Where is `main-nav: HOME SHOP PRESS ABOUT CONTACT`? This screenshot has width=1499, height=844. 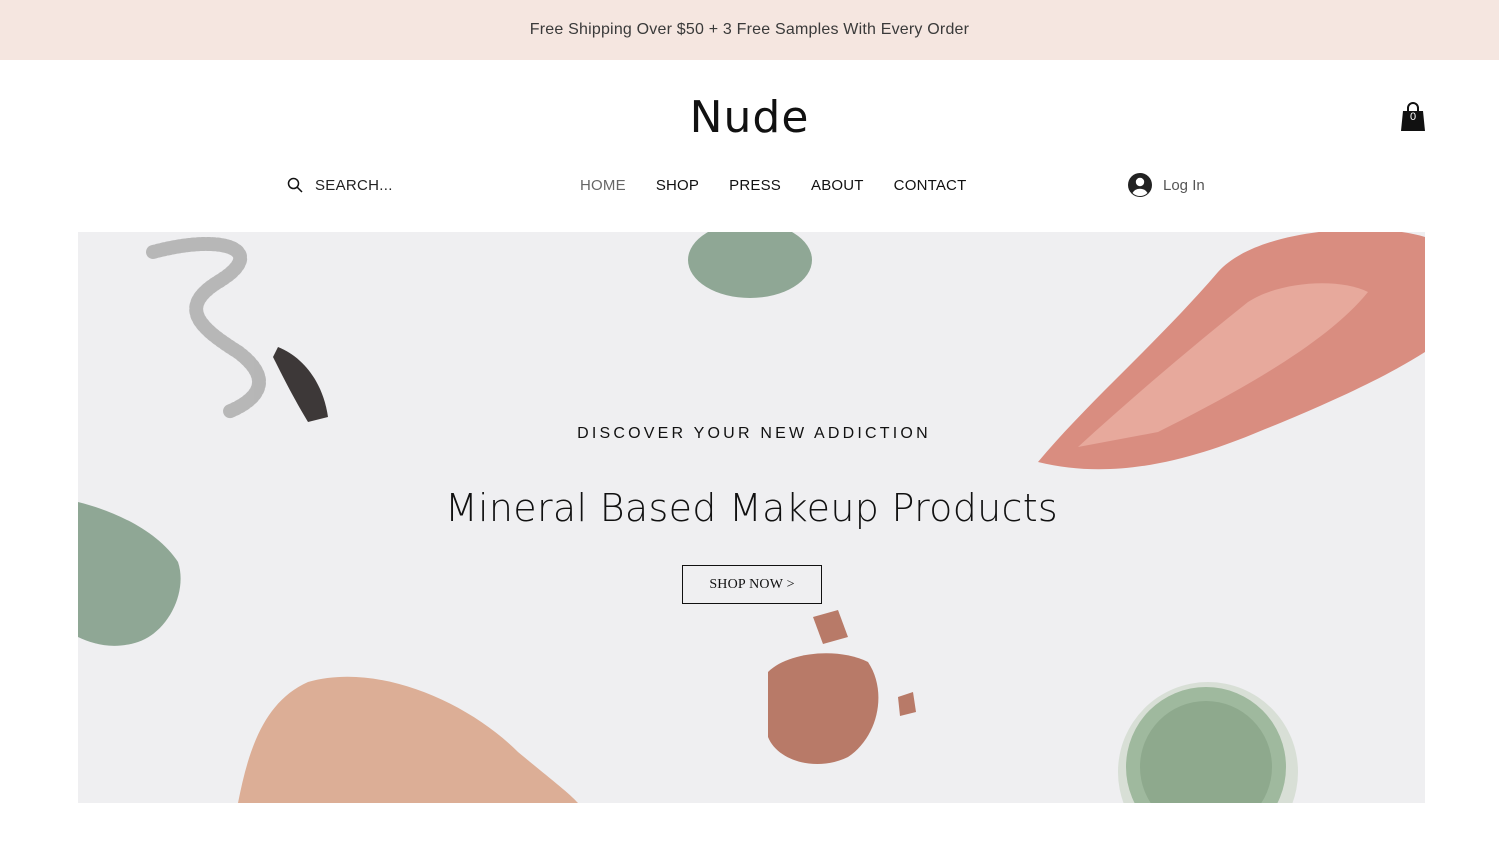
main-nav: HOME SHOP PRESS ABOUT CONTACT is located at coordinates (773, 185).